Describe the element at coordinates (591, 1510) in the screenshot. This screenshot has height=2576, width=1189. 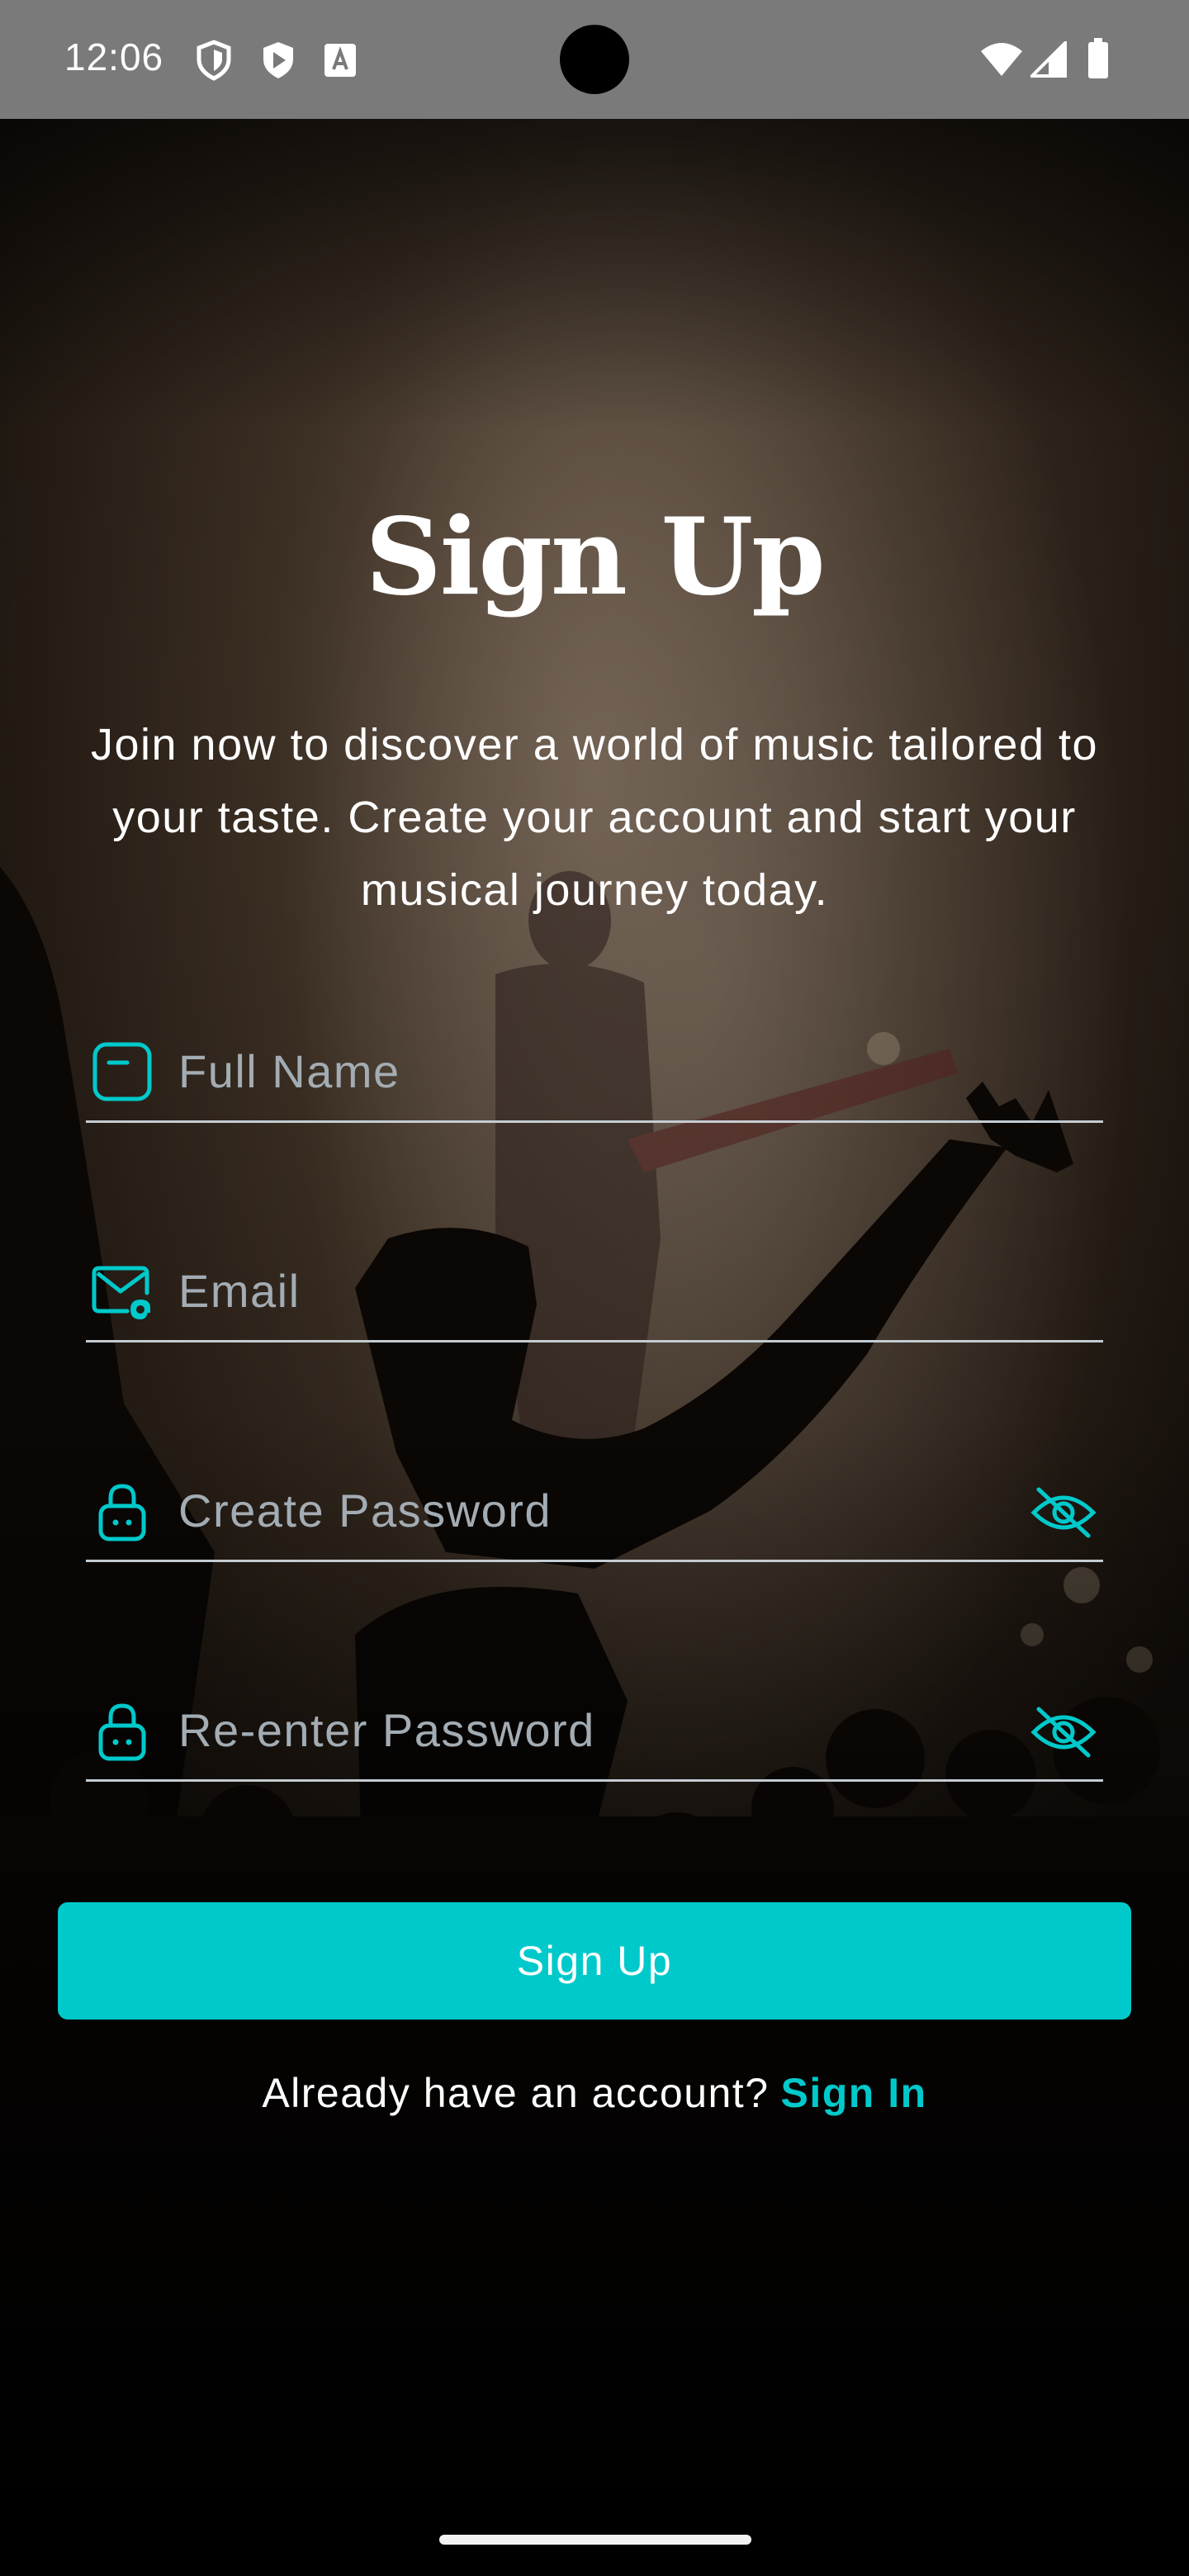
I see `create-password-input` at that location.